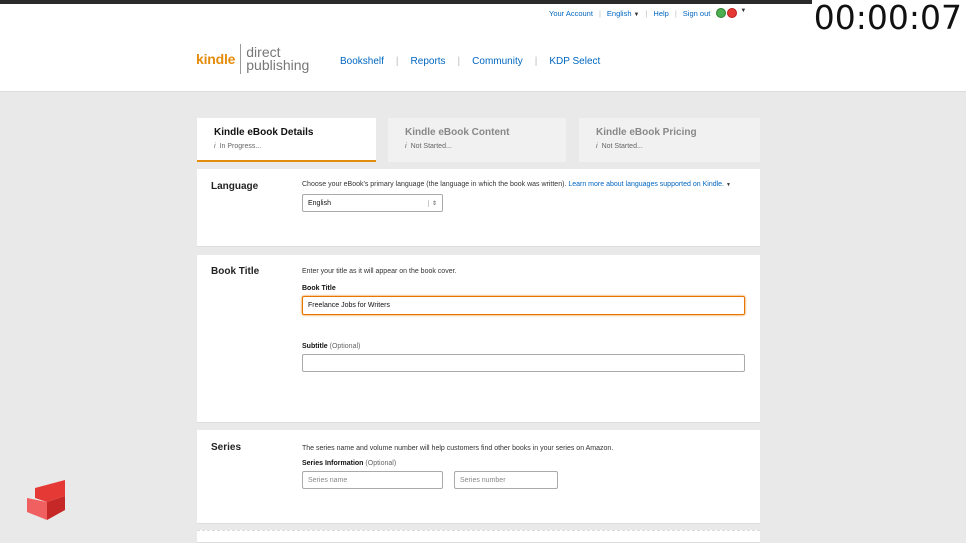 The image size is (966, 543). I want to click on nav-reports: Reports, so click(428, 61).